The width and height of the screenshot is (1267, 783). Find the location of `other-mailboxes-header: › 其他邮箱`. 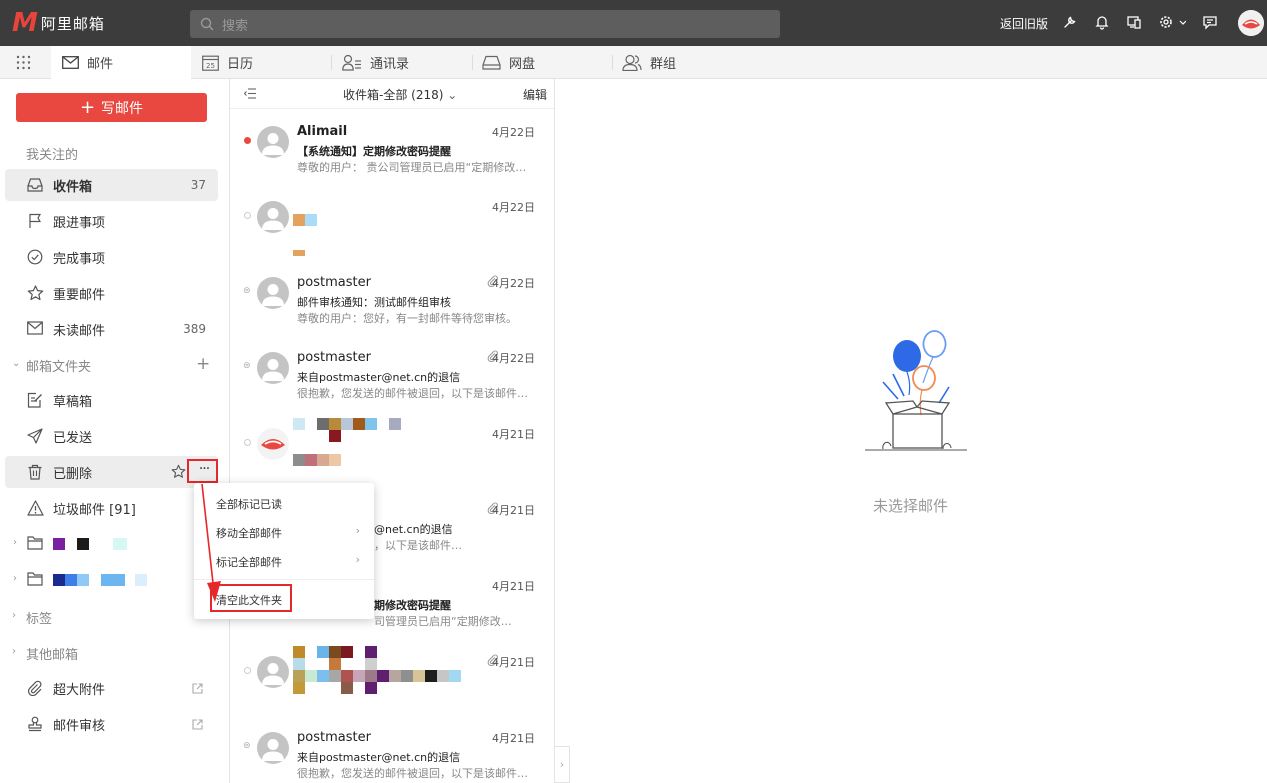

other-mailboxes-header: › 其他邮箱 is located at coordinates (115, 653).